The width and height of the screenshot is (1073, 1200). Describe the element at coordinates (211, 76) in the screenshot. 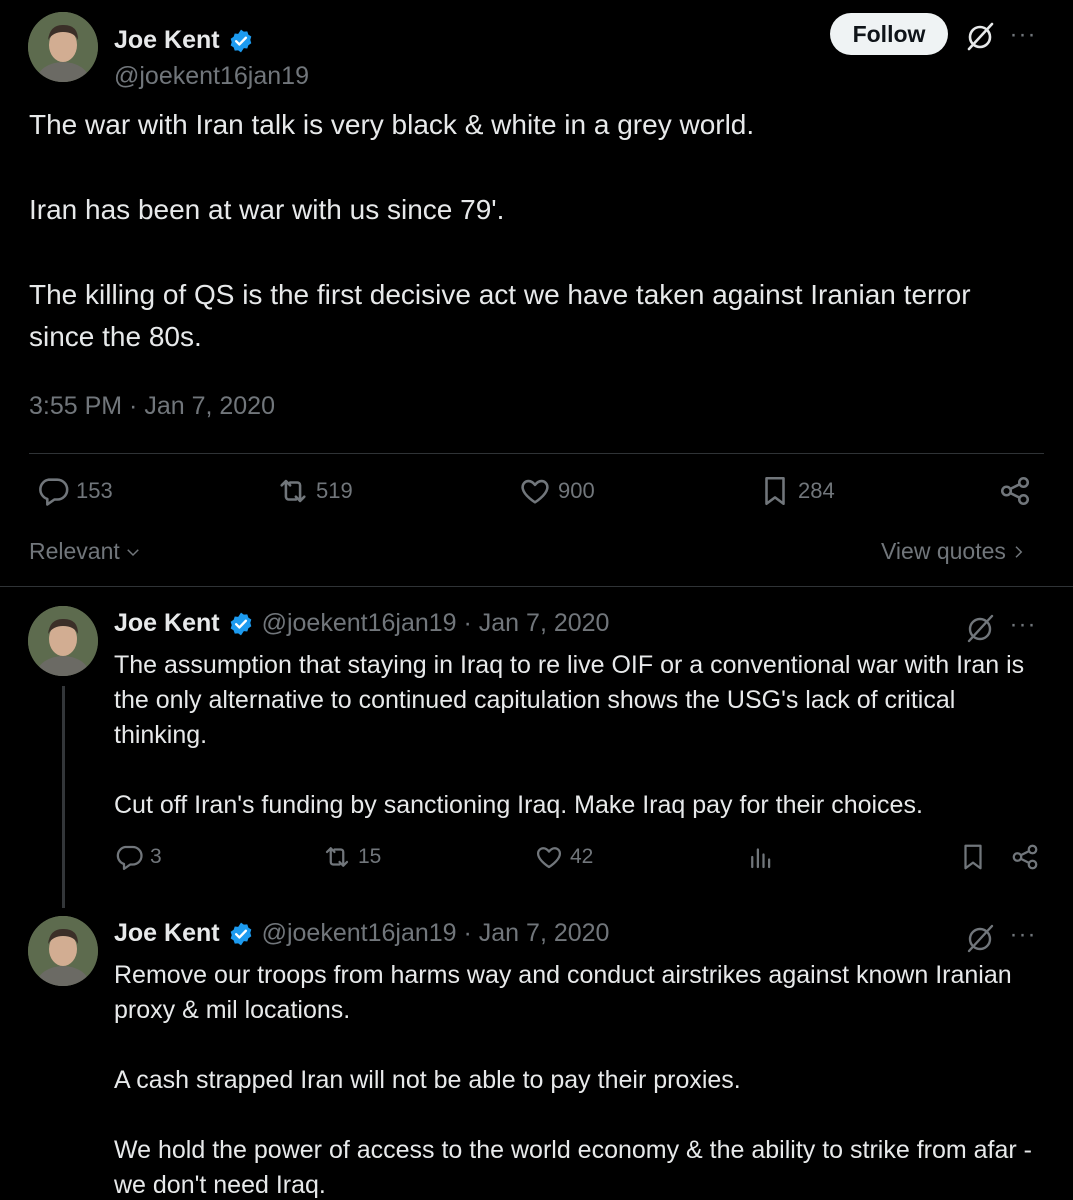

I see `author-handle: @joekent16jan19` at that location.